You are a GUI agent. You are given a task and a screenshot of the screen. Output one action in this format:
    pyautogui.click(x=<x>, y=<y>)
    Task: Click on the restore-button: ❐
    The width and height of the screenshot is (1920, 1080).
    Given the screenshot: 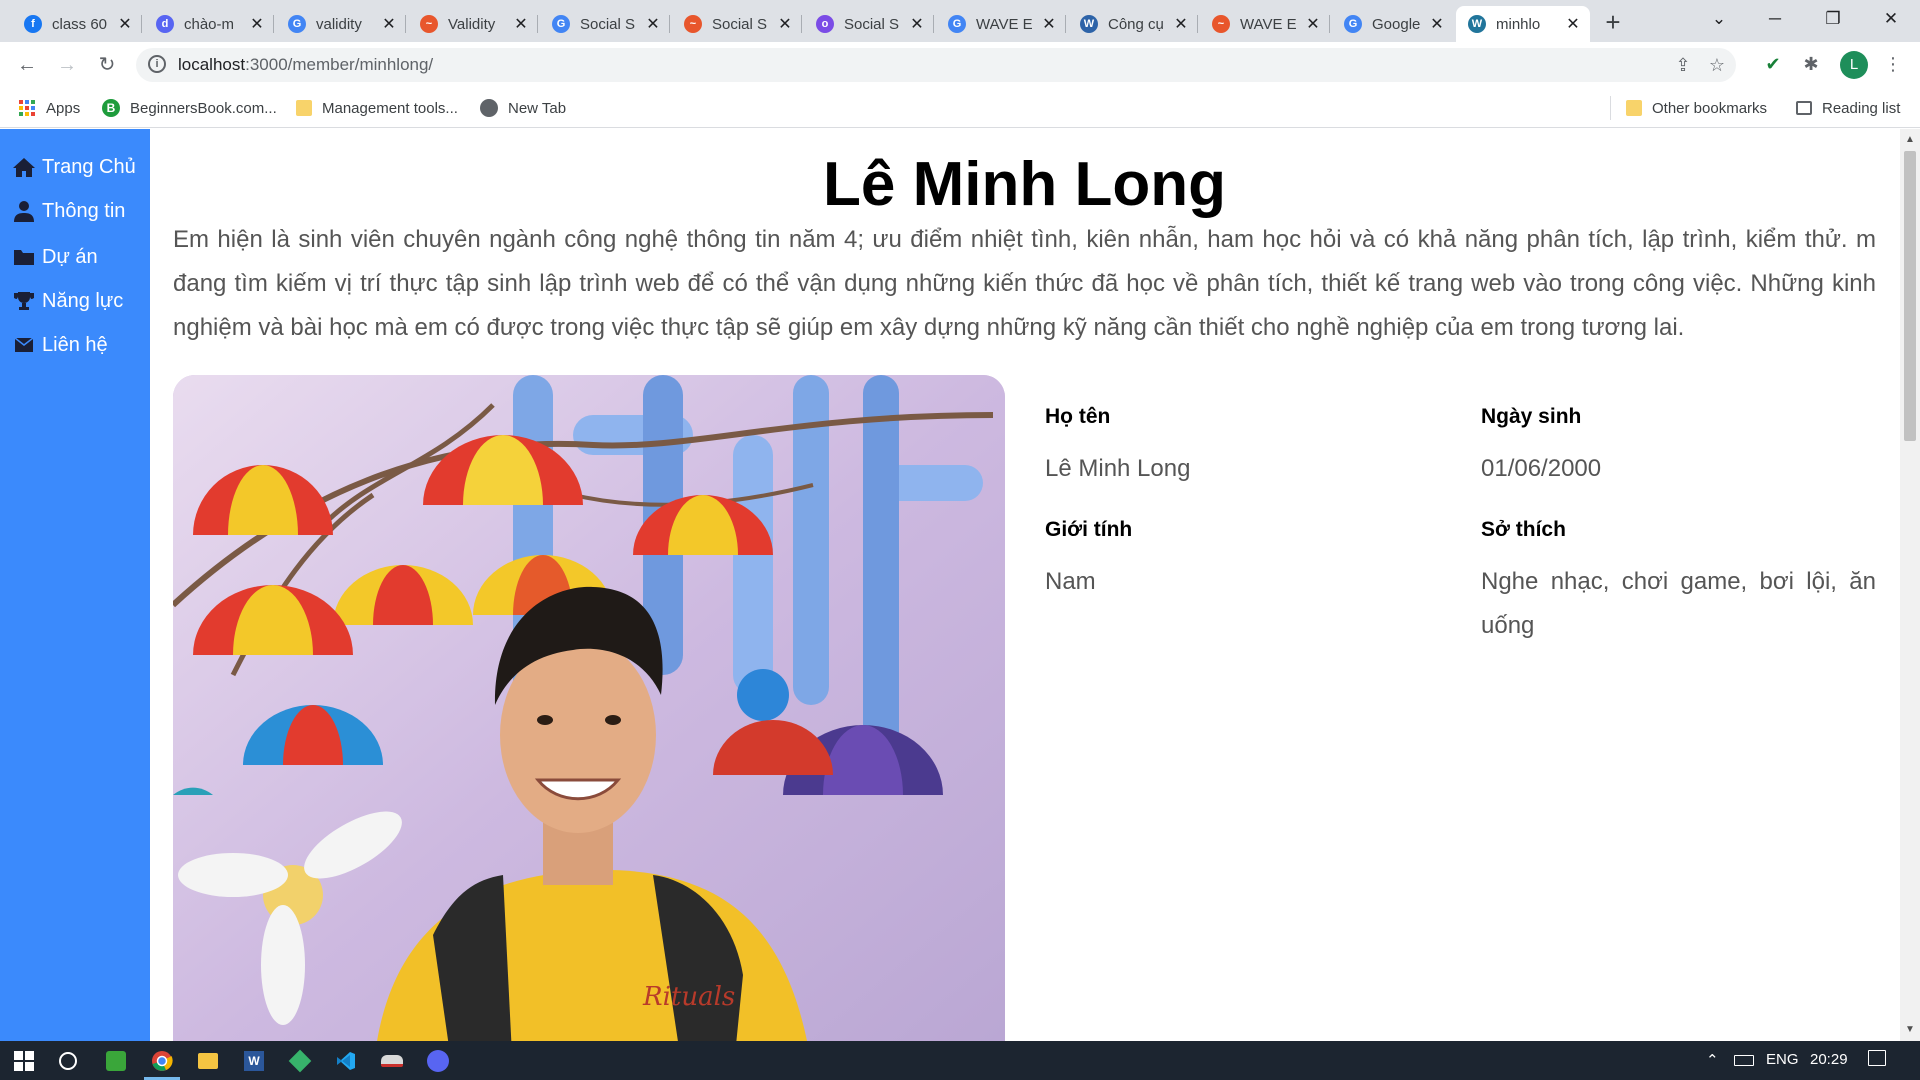 What is the action you would take?
    pyautogui.click(x=1833, y=19)
    